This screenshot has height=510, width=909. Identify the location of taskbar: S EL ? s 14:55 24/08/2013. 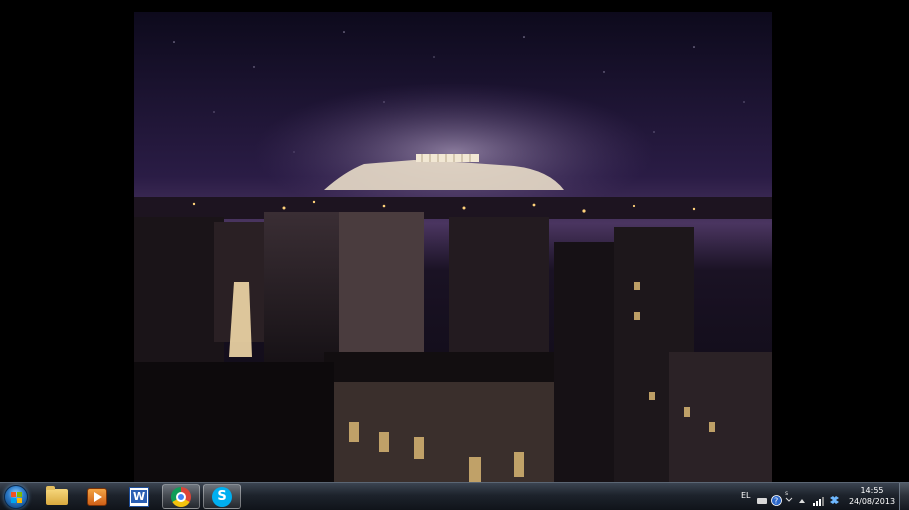
(454, 496).